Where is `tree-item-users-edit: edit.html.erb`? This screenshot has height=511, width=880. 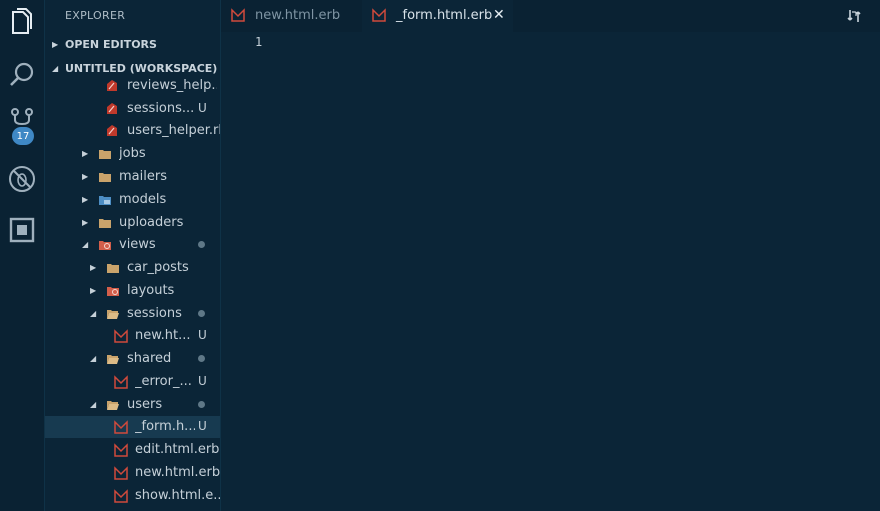 tree-item-users-edit: edit.html.erb is located at coordinates (132, 450).